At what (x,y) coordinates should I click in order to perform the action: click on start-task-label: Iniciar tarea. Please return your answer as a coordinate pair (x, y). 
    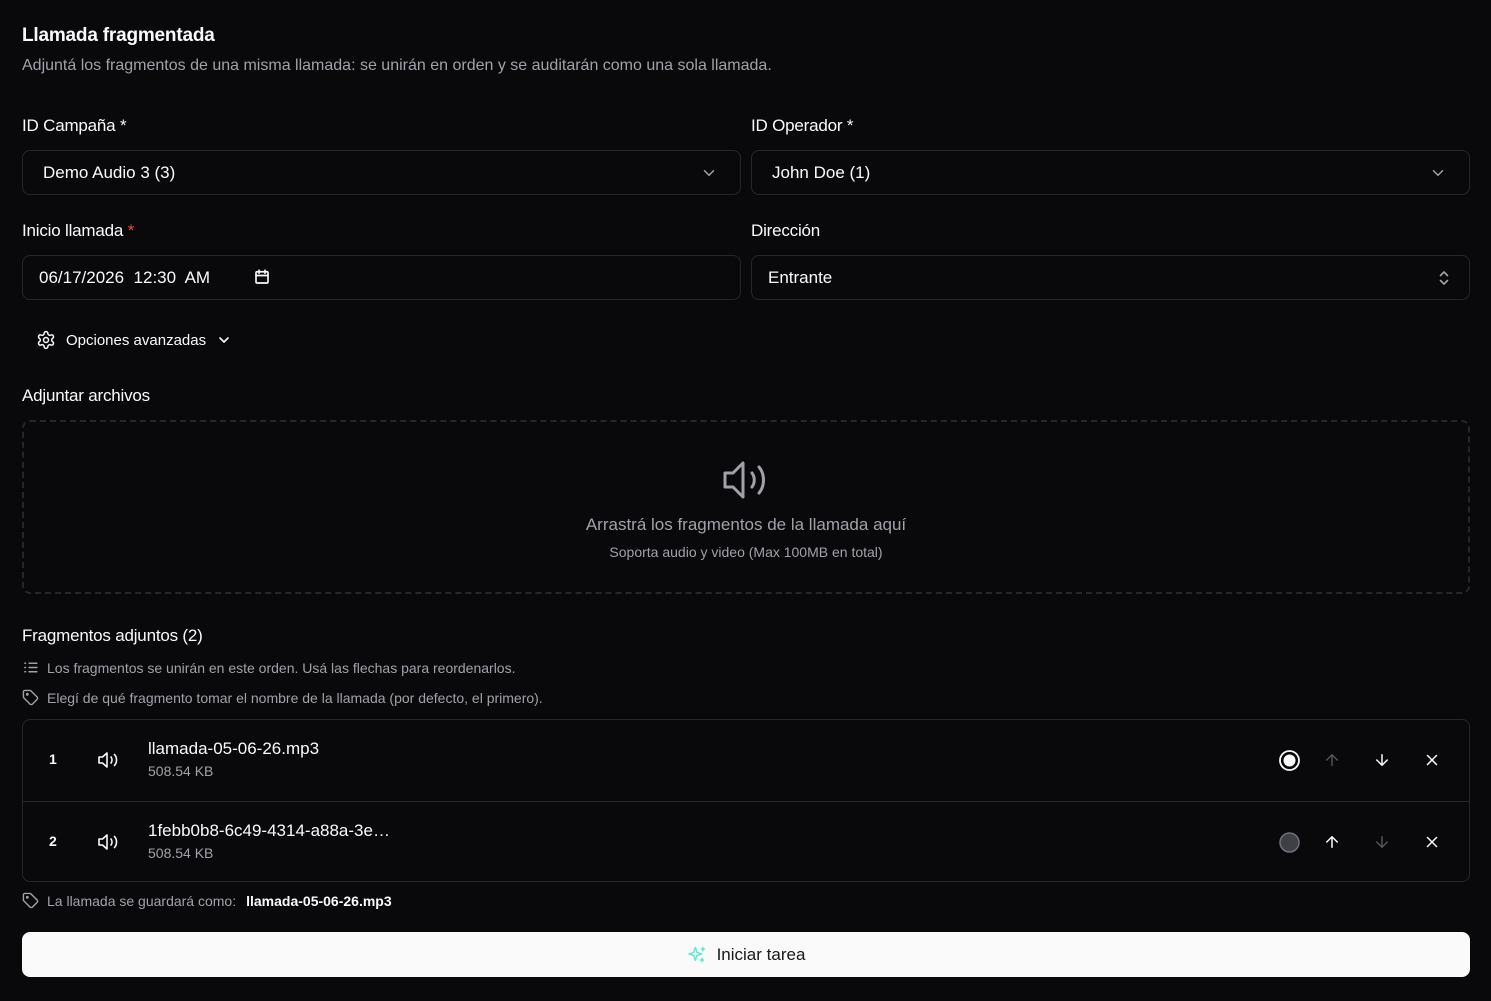
    Looking at the image, I should click on (761, 954).